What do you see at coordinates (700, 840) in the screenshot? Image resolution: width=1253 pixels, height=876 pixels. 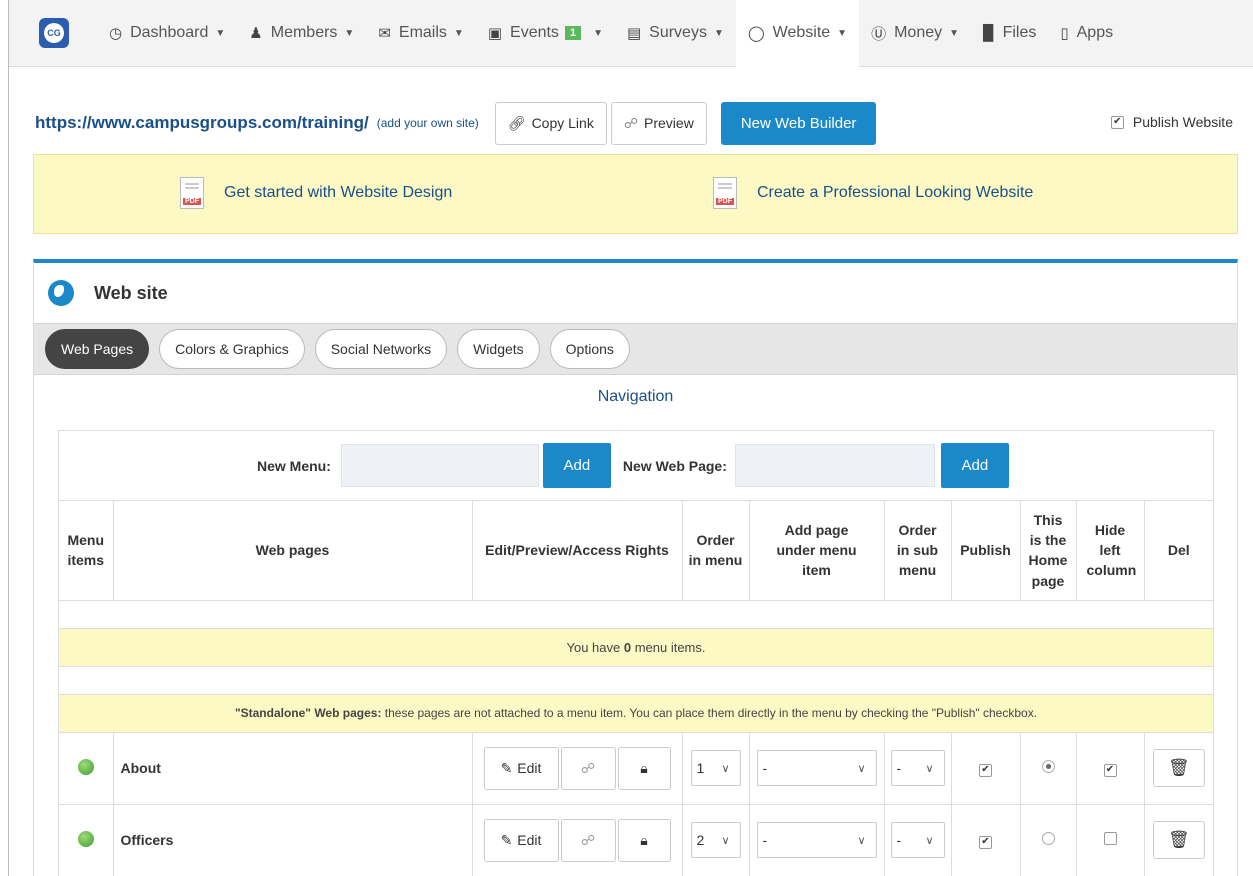 I see `order-value: 2` at bounding box center [700, 840].